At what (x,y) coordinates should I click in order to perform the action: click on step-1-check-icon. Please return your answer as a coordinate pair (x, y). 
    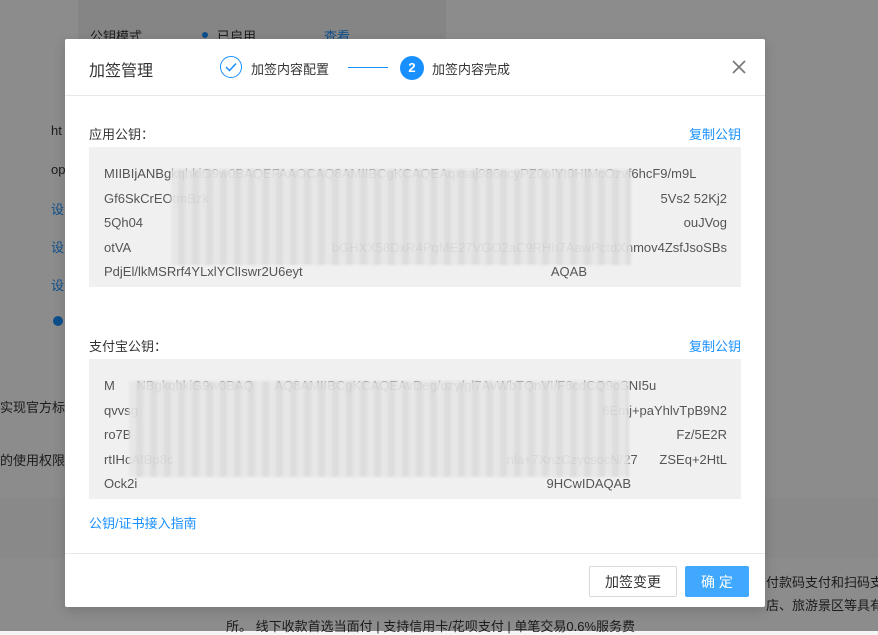
    Looking at the image, I should click on (231, 67).